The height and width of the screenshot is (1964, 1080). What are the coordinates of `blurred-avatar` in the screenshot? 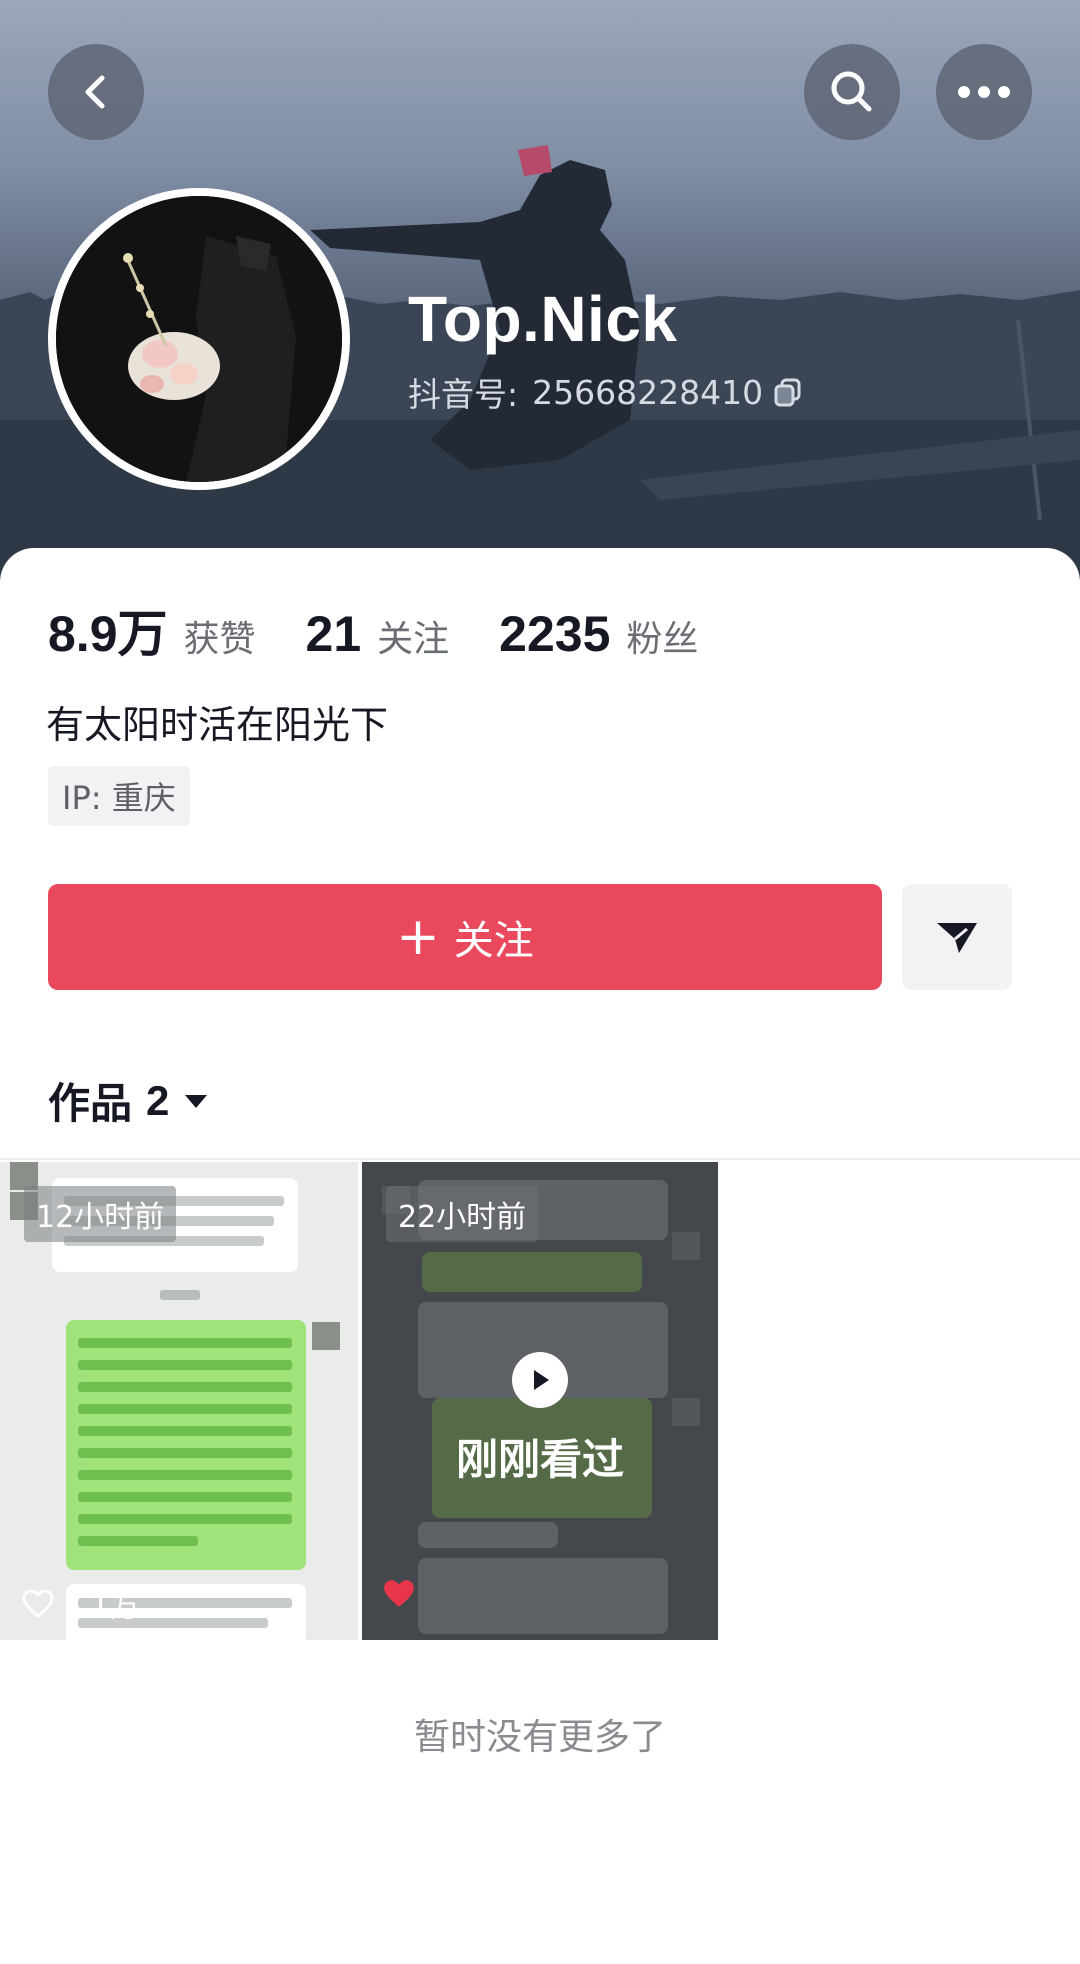 It's located at (326, 1336).